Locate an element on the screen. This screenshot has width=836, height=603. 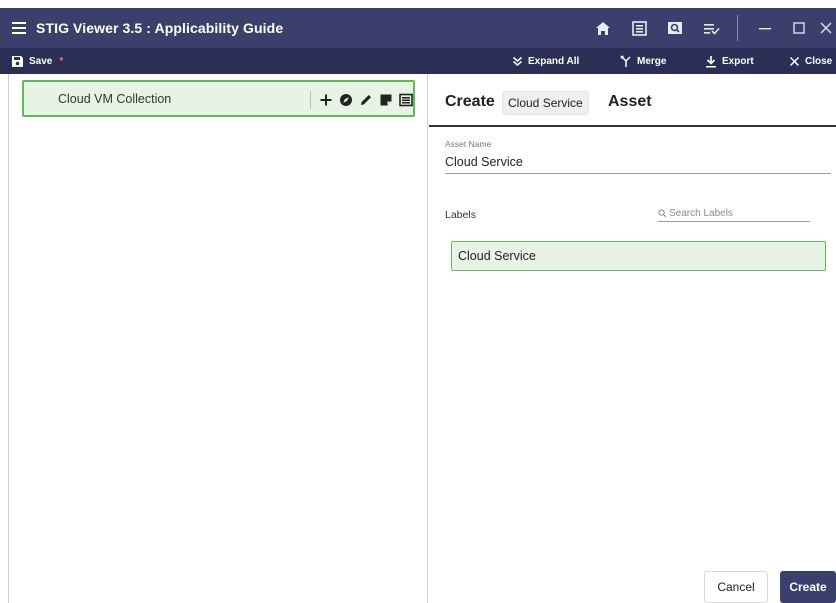
titlebar-controls is located at coordinates (710, 28).